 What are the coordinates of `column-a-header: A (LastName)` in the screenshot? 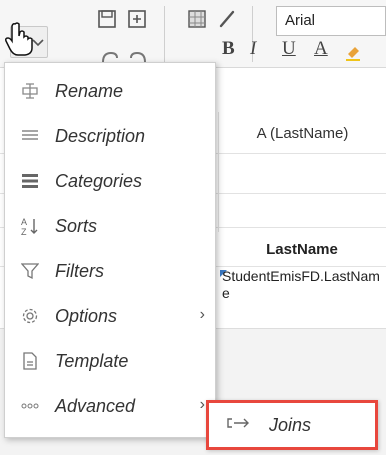 It's located at (302, 133).